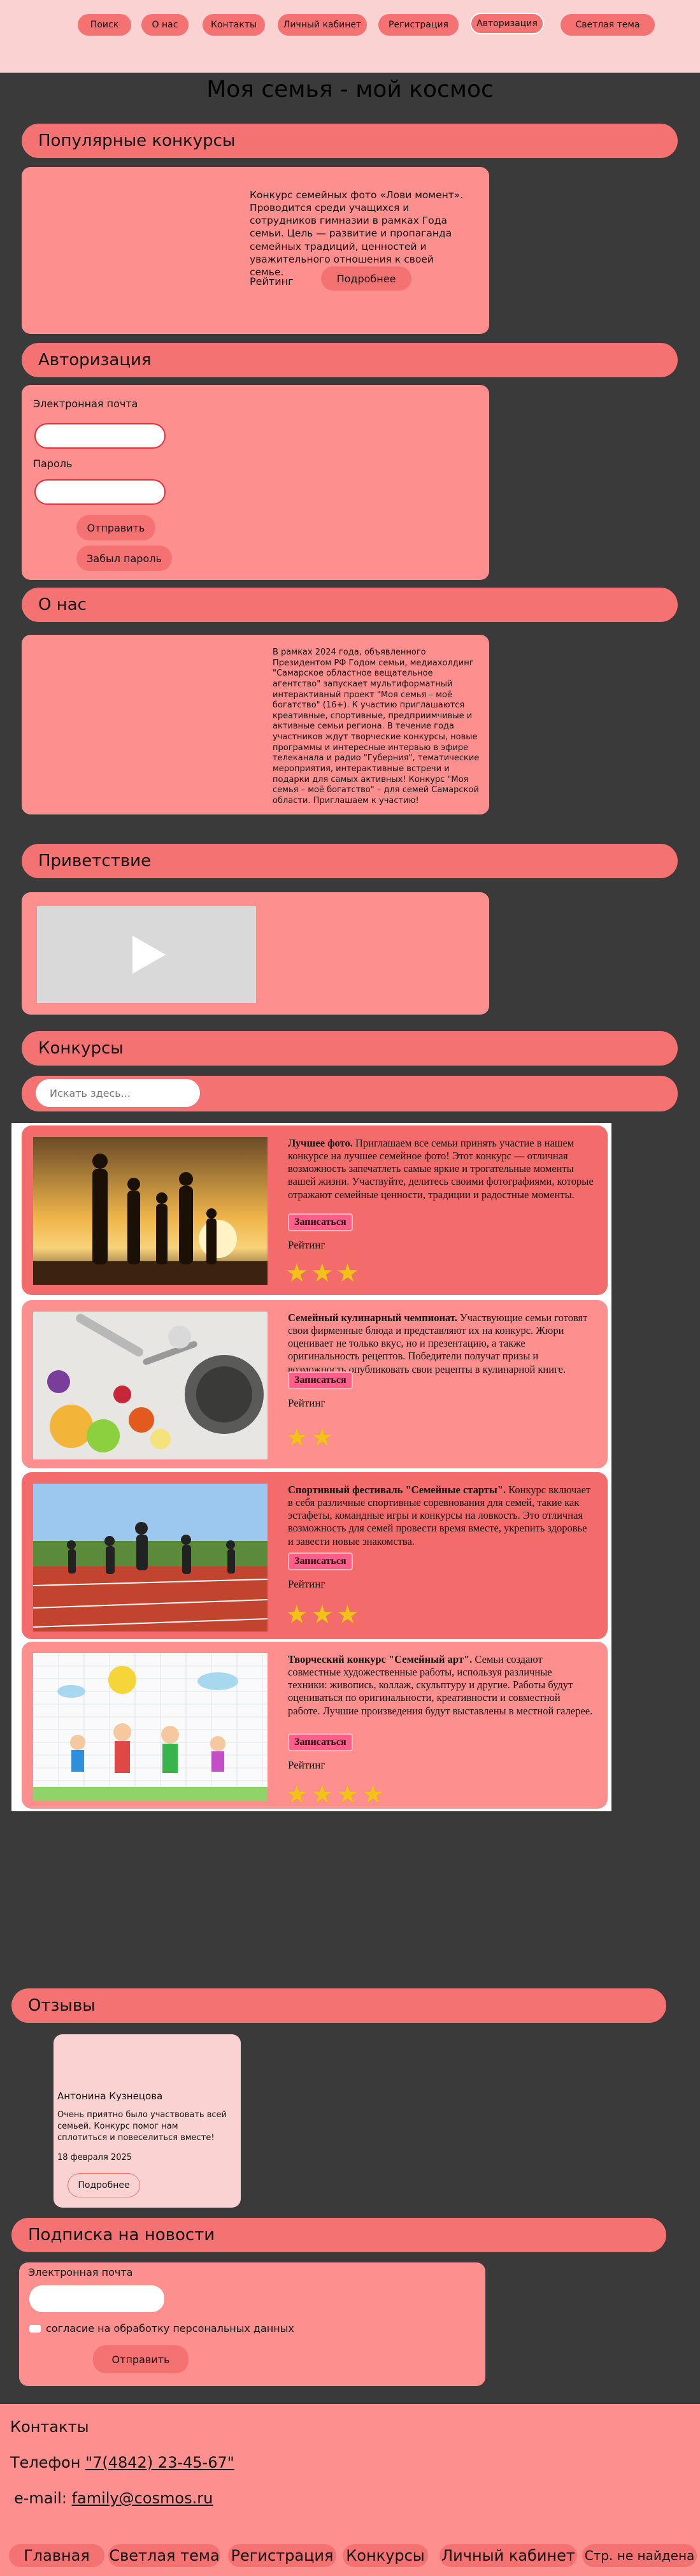  I want to click on popular-heading: Популярные конкурсы, so click(350, 141).